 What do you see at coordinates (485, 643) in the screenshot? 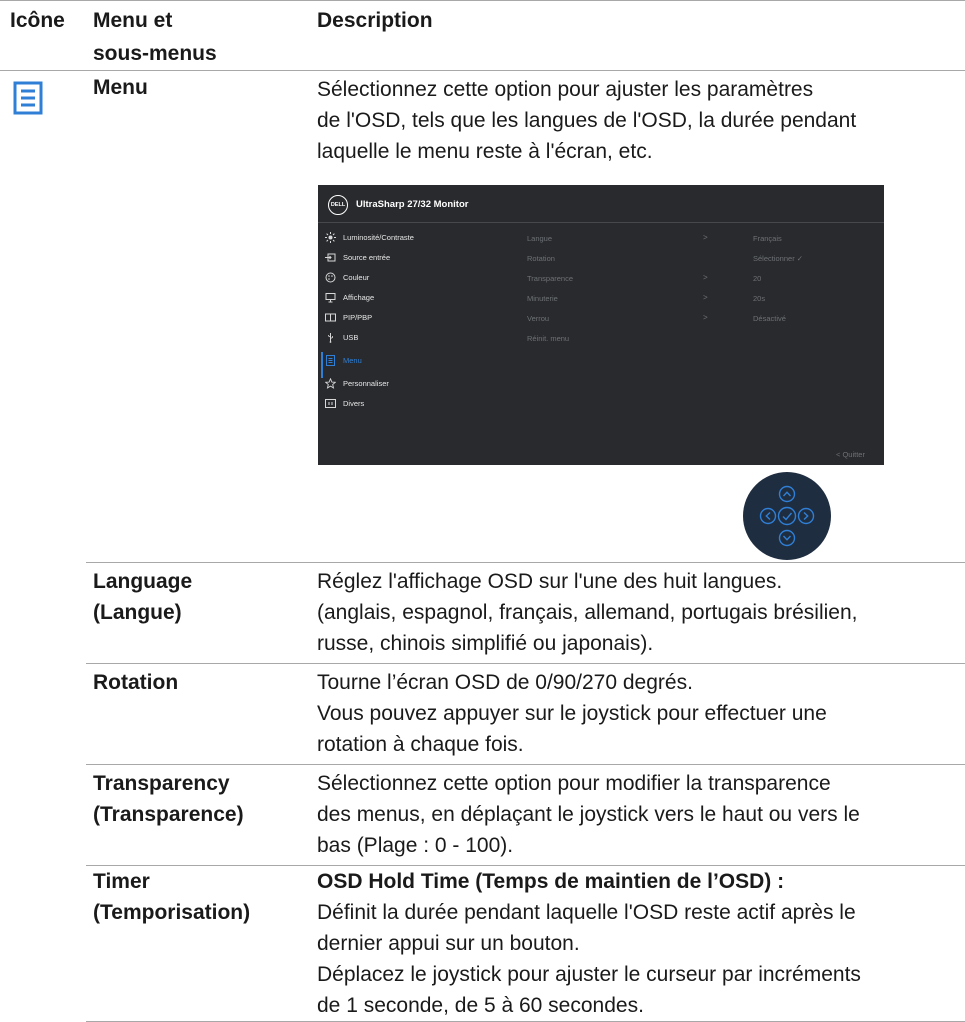
I see `row-language-desc-line: russe, chinois simplifié ou japonais).` at bounding box center [485, 643].